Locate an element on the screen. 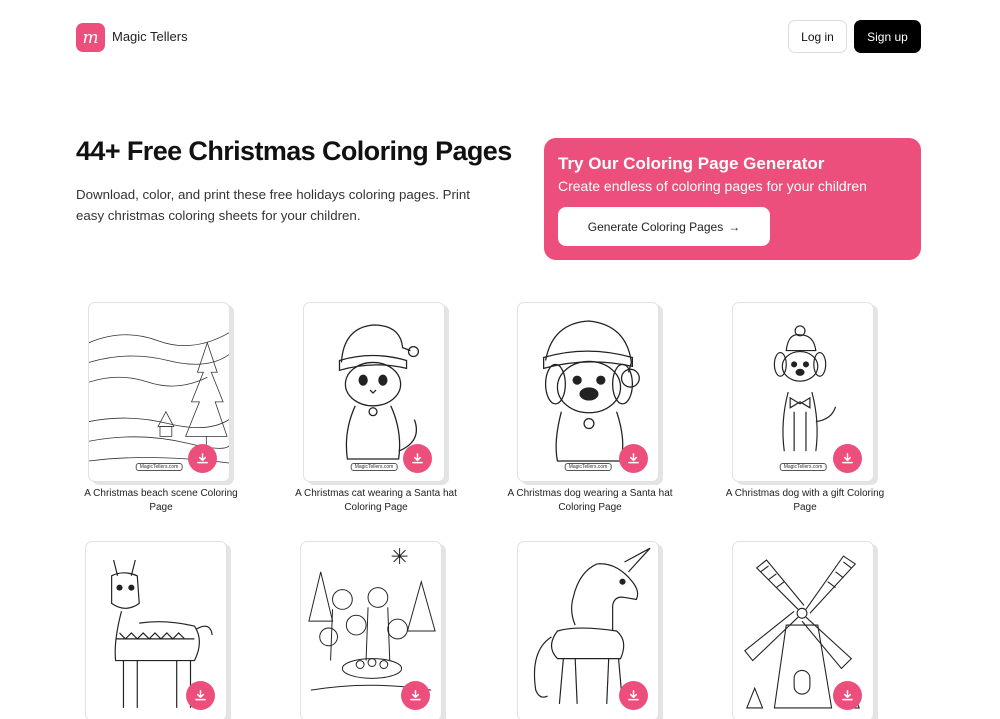  generate-coloring-pages-button: Generate Coloring Pages → is located at coordinates (664, 226).